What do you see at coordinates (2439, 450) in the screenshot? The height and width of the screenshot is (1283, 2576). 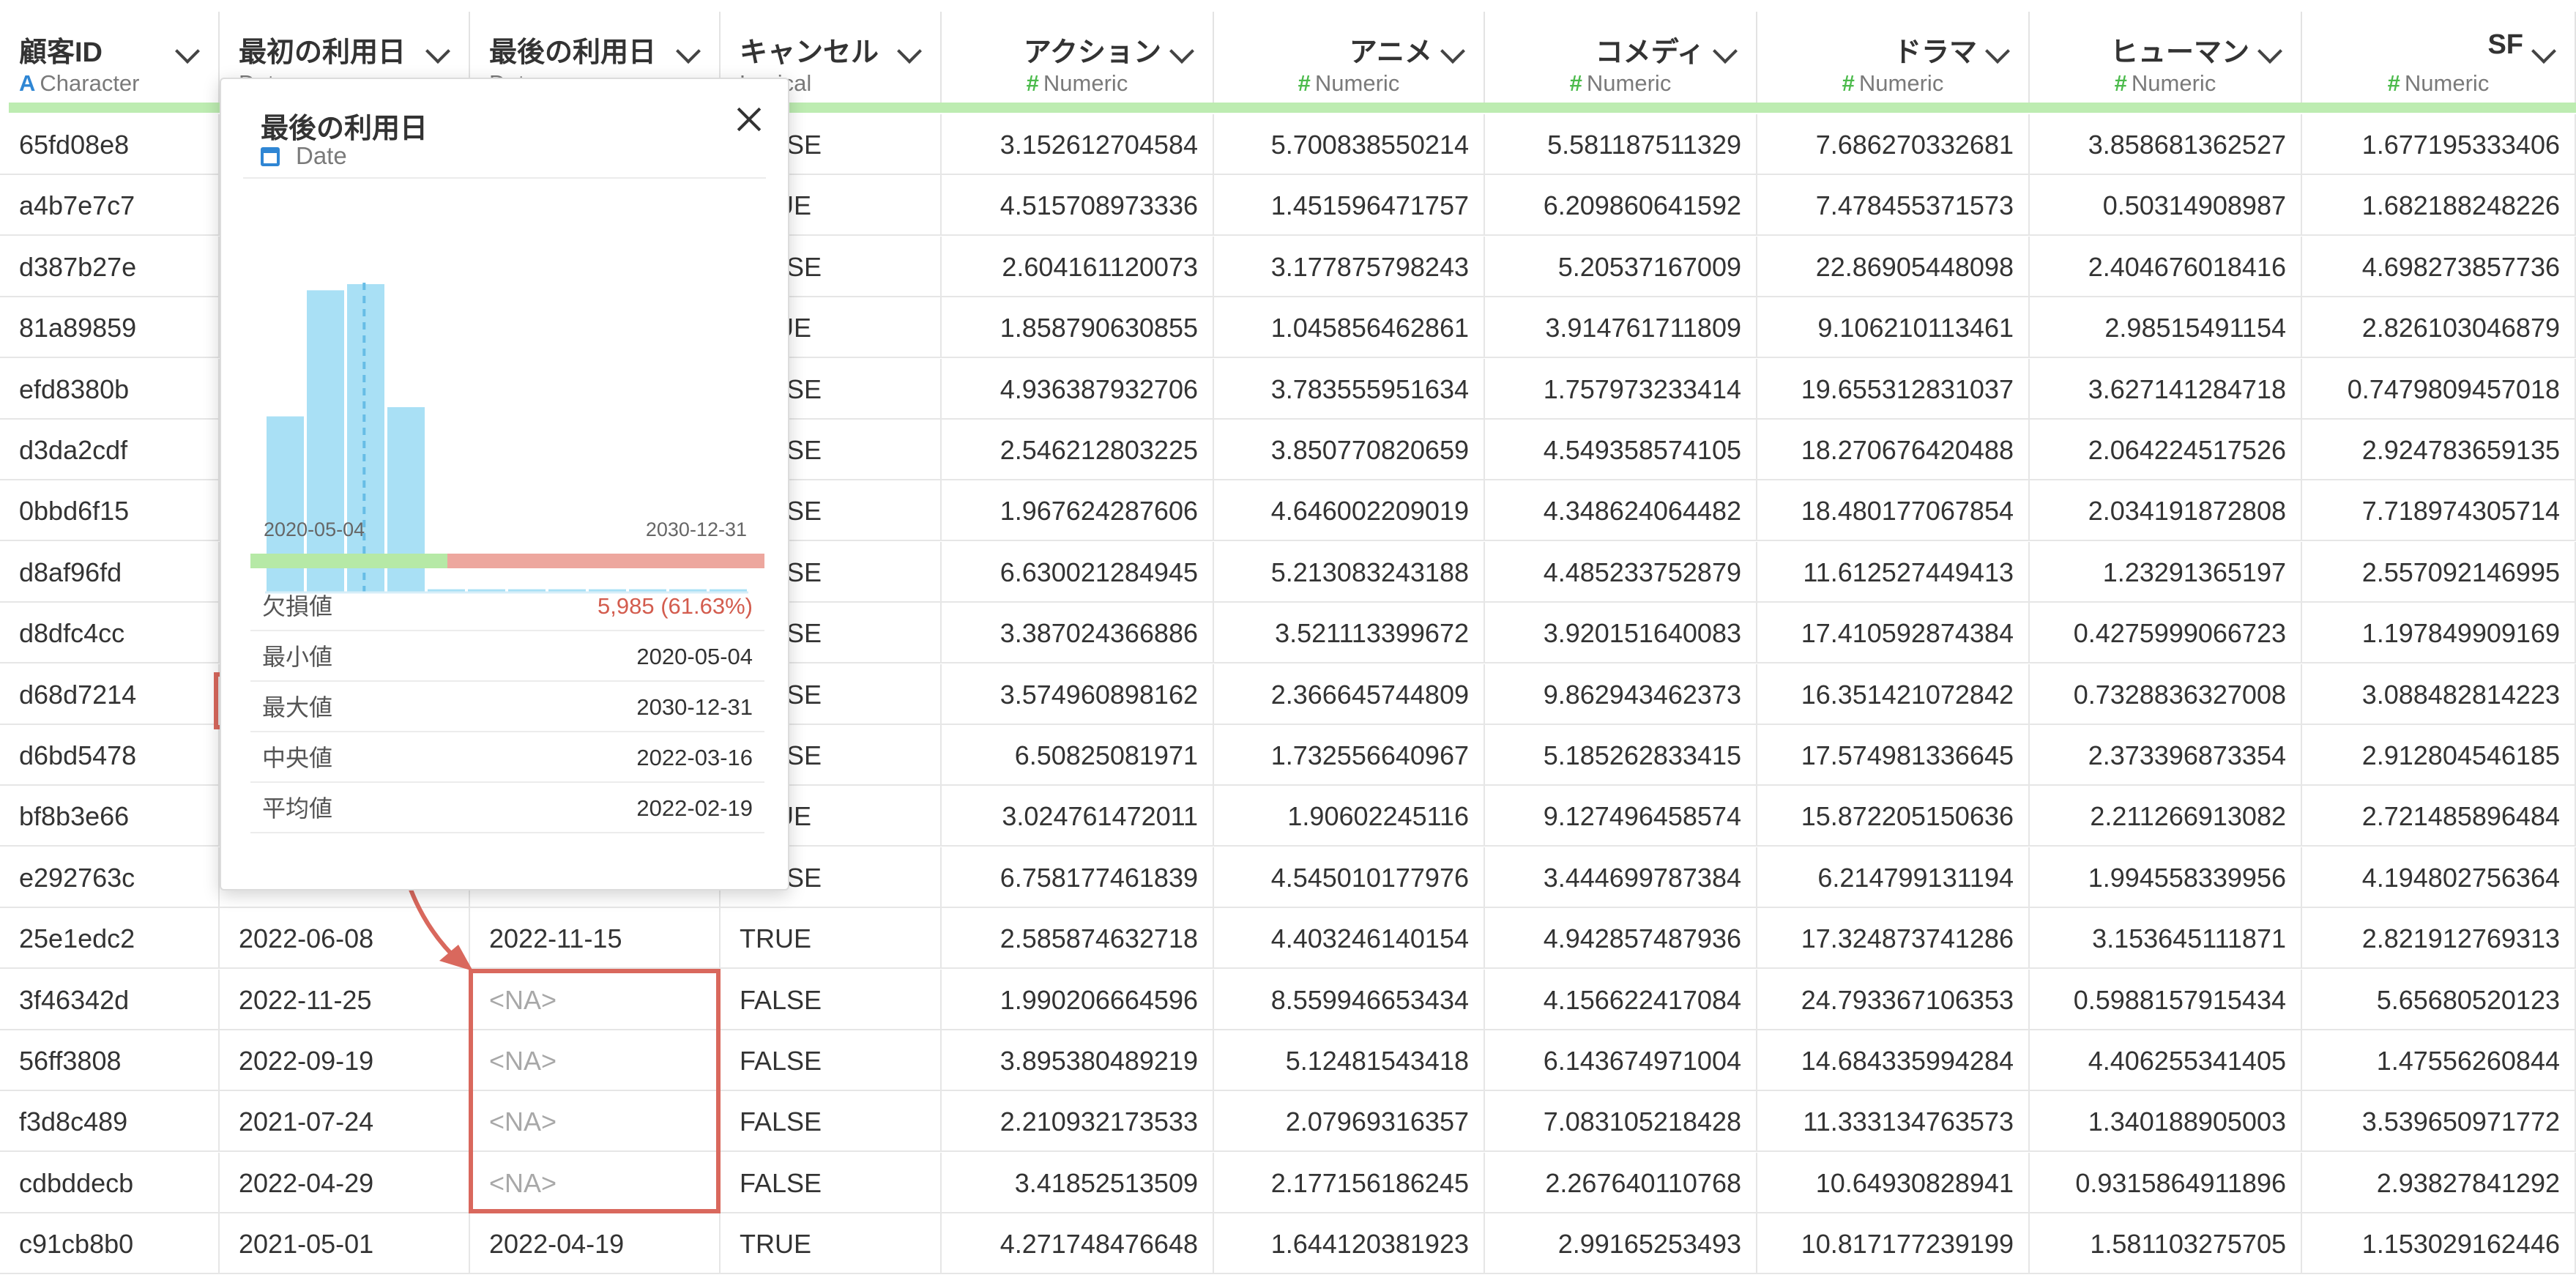 I see `table-cell: 2.924783659135` at bounding box center [2439, 450].